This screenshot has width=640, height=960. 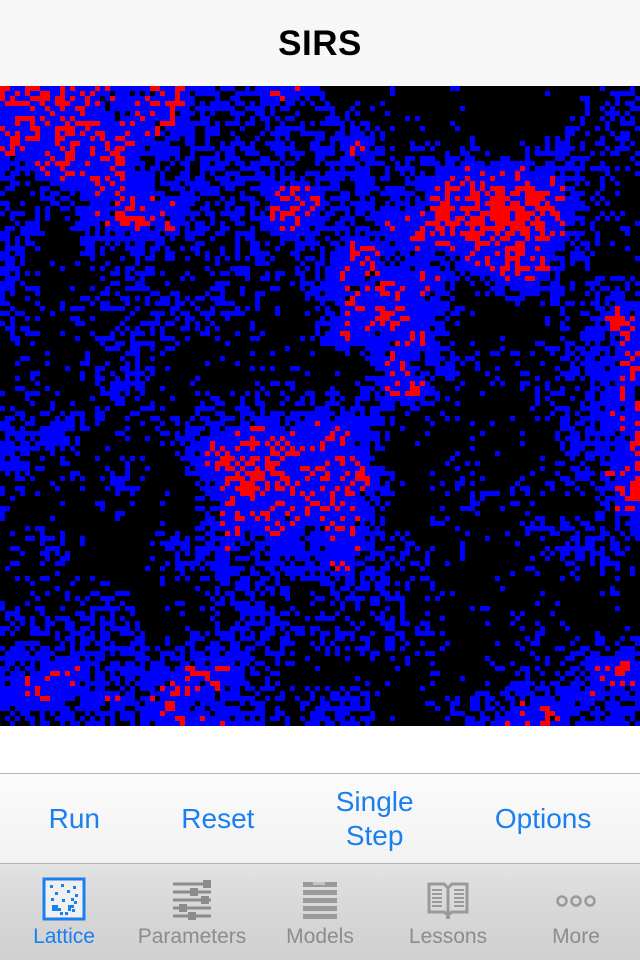 I want to click on run-button: Run, so click(x=74, y=819).